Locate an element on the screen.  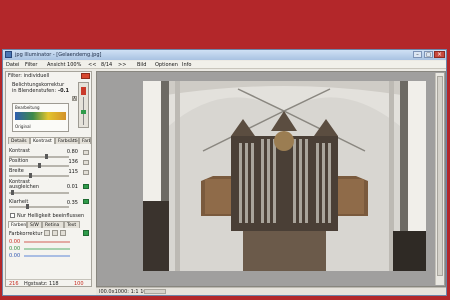
checkbox-label: Nur Helligkeit beeinflussen is located at coordinates (51, 216).